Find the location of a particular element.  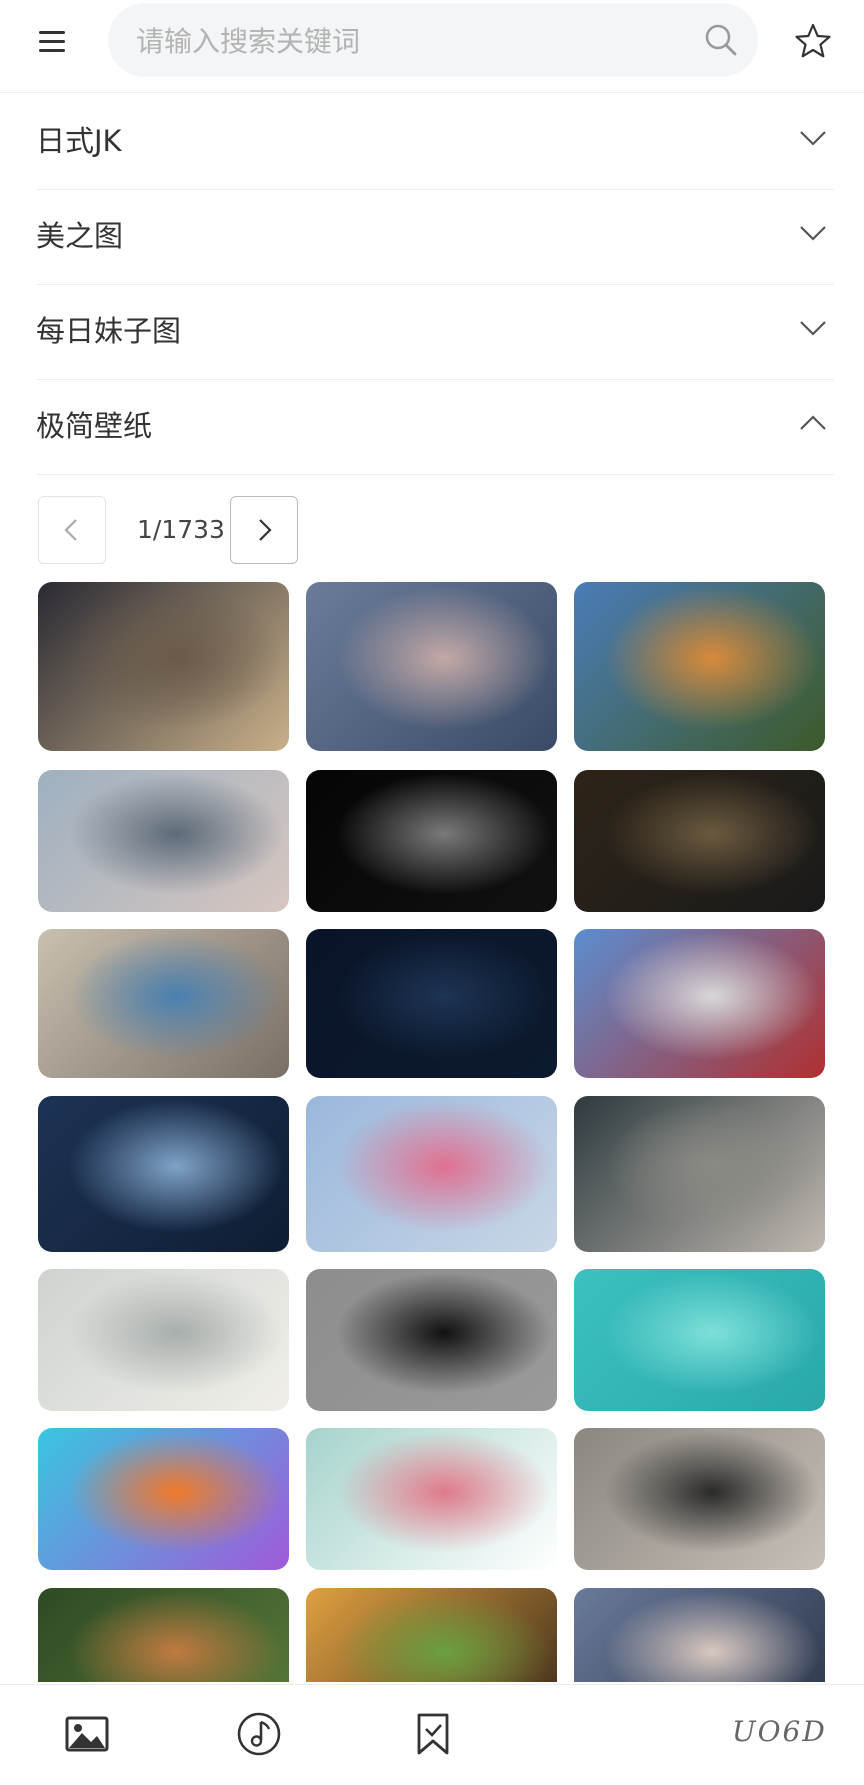

category-item: 每日妹子图 is located at coordinates (435, 332).